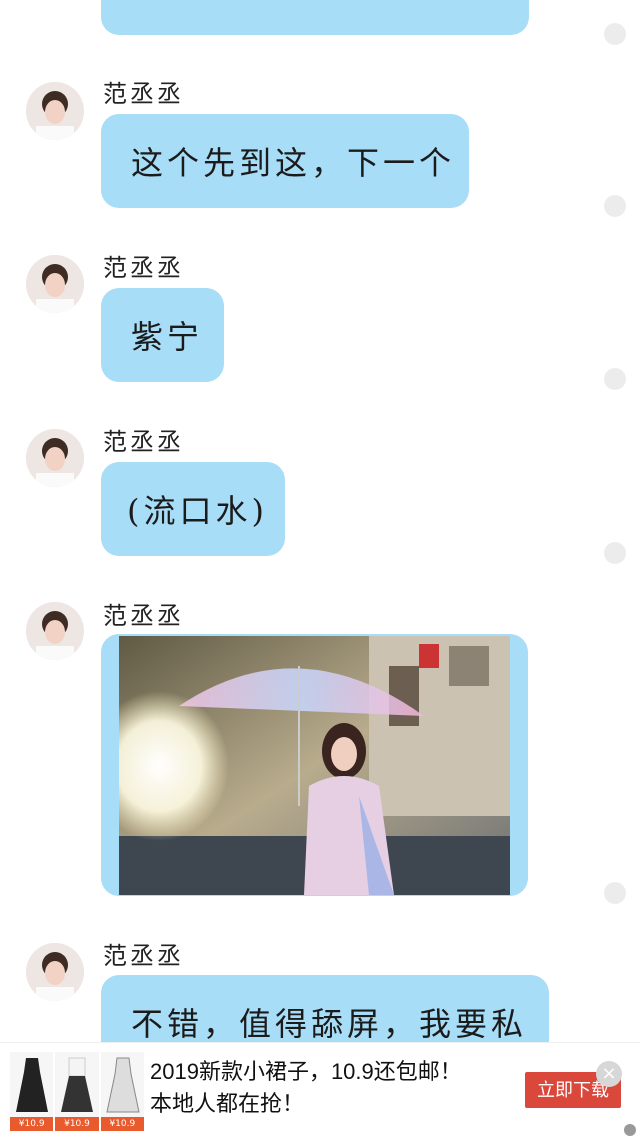 This screenshot has width=640, height=1139. I want to click on message-bubble: 这个先到这，下一个, so click(285, 161).